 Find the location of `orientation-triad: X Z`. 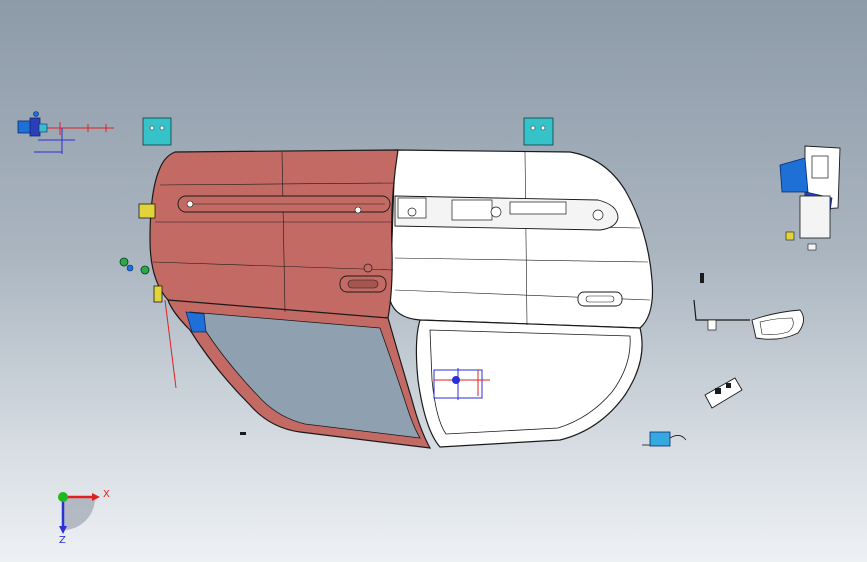

orientation-triad: X Z is located at coordinates (84, 517).